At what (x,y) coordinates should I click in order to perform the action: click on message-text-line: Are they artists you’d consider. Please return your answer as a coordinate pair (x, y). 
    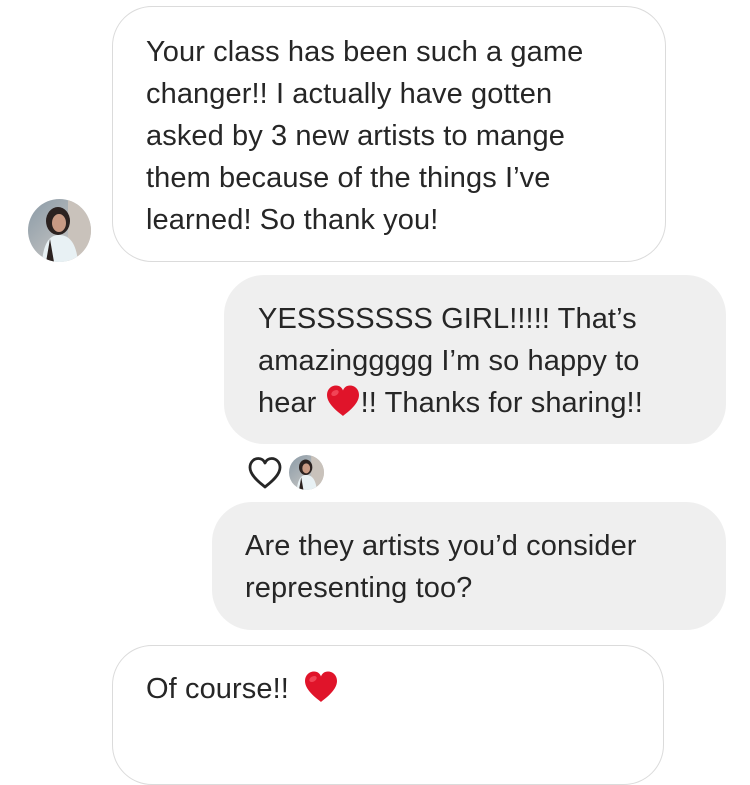
    Looking at the image, I should click on (441, 546).